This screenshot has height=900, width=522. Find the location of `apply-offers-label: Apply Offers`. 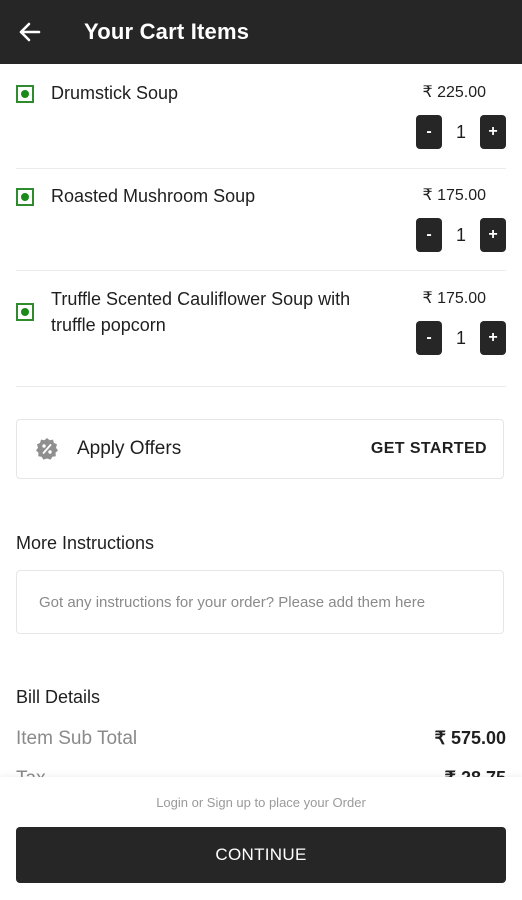

apply-offers-label: Apply Offers is located at coordinates (129, 448).